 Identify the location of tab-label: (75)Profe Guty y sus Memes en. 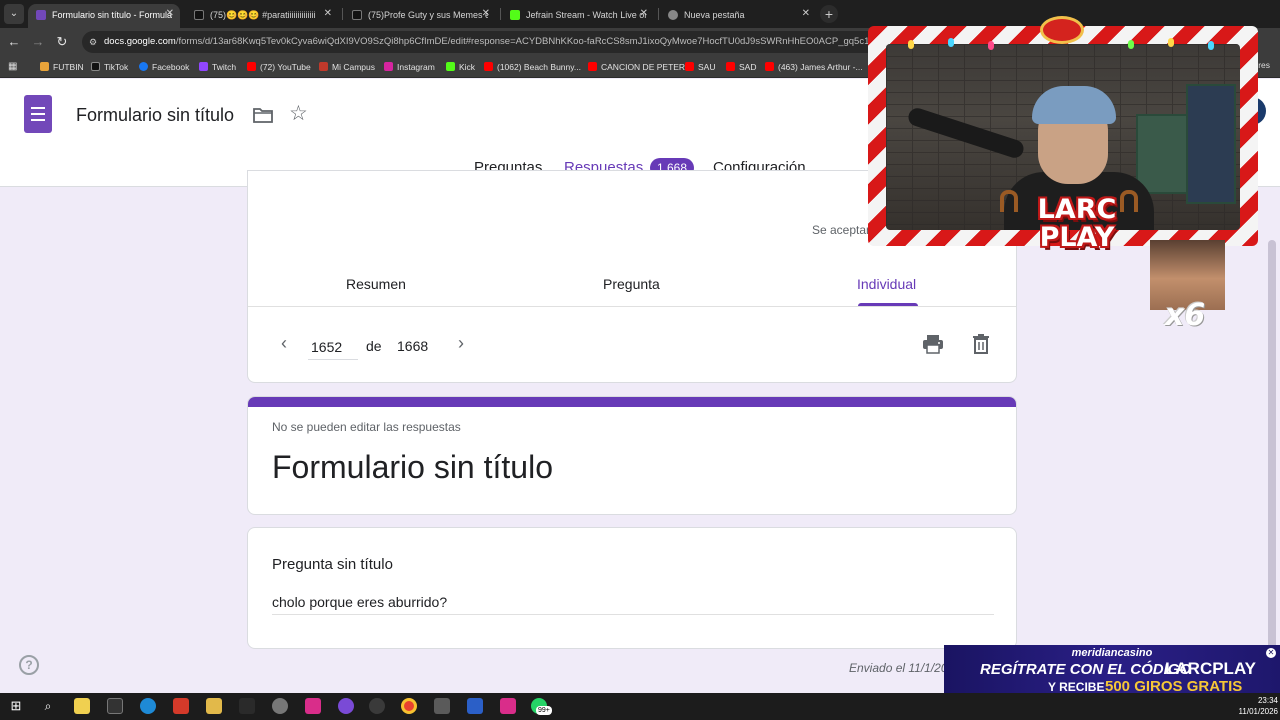
(428, 14).